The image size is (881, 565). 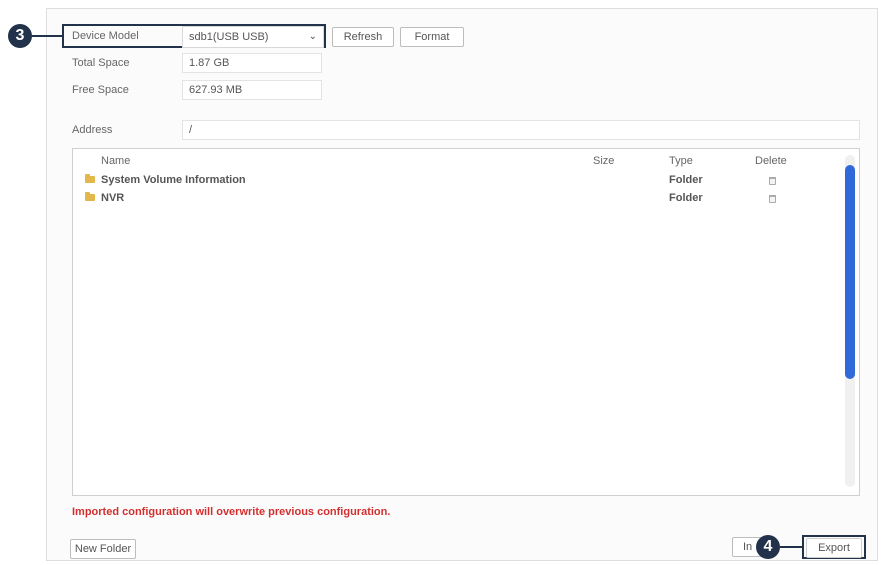 I want to click on table-row: System Volume Information Folder, so click(x=465, y=180).